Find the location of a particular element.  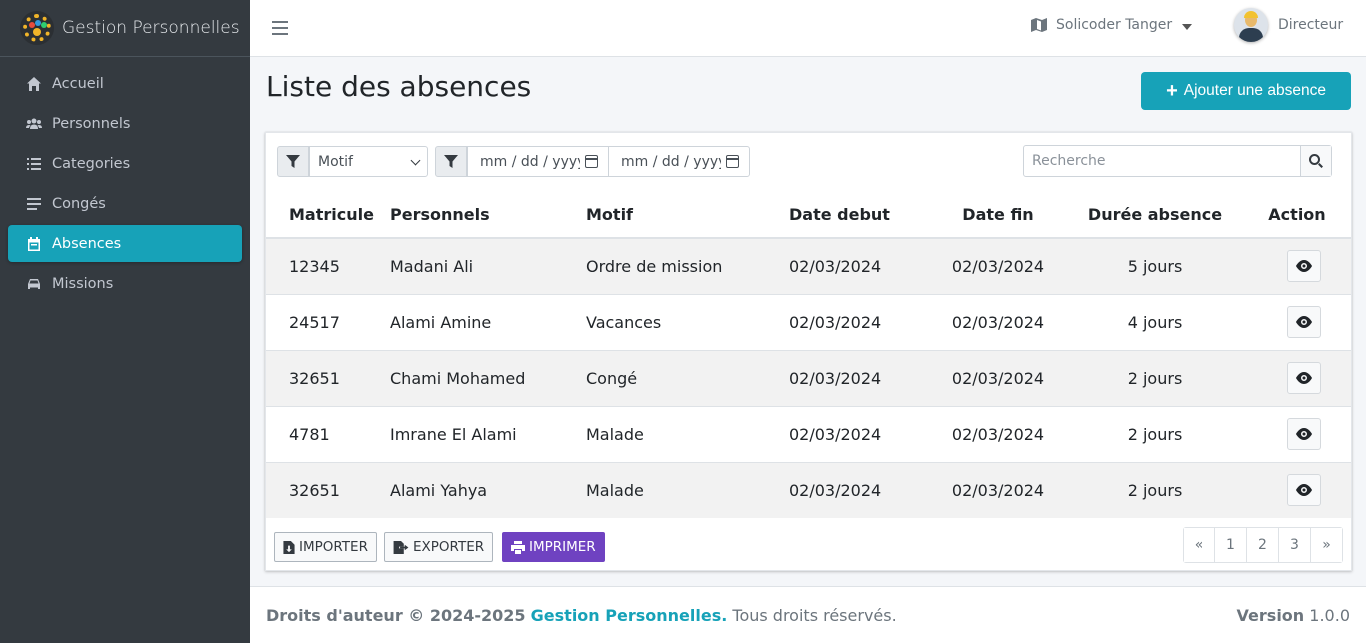

date-from-input: mm / dd / yyyy is located at coordinates (538, 161).